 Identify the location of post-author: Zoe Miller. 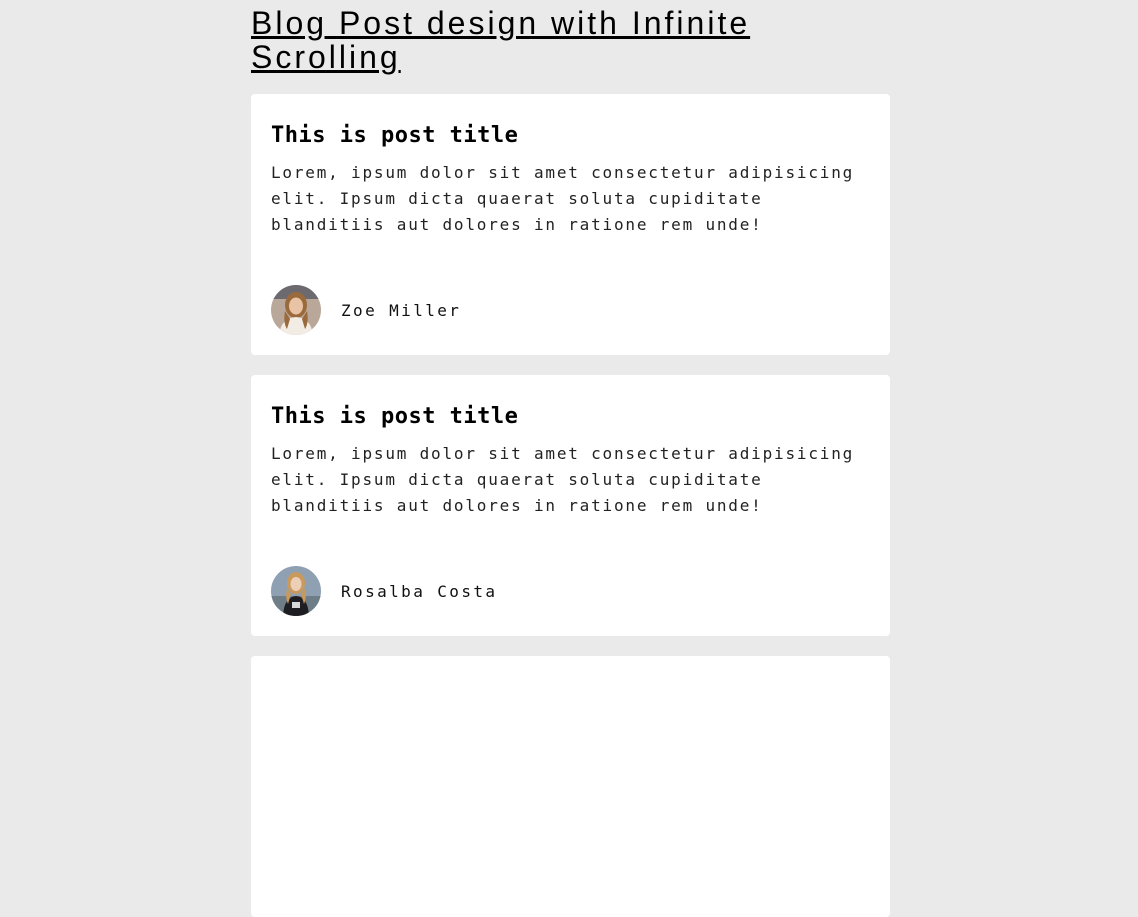
(366, 310).